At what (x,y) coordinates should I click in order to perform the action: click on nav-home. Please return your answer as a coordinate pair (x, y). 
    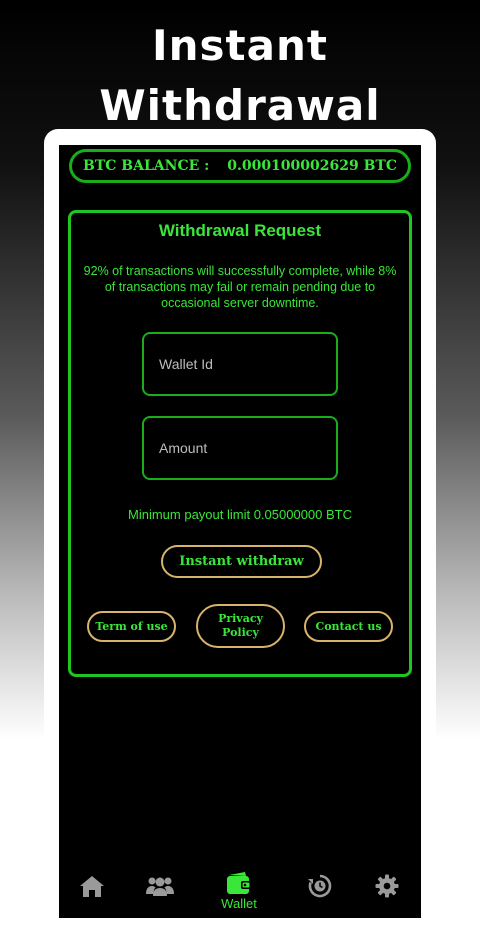
    Looking at the image, I should click on (92, 897).